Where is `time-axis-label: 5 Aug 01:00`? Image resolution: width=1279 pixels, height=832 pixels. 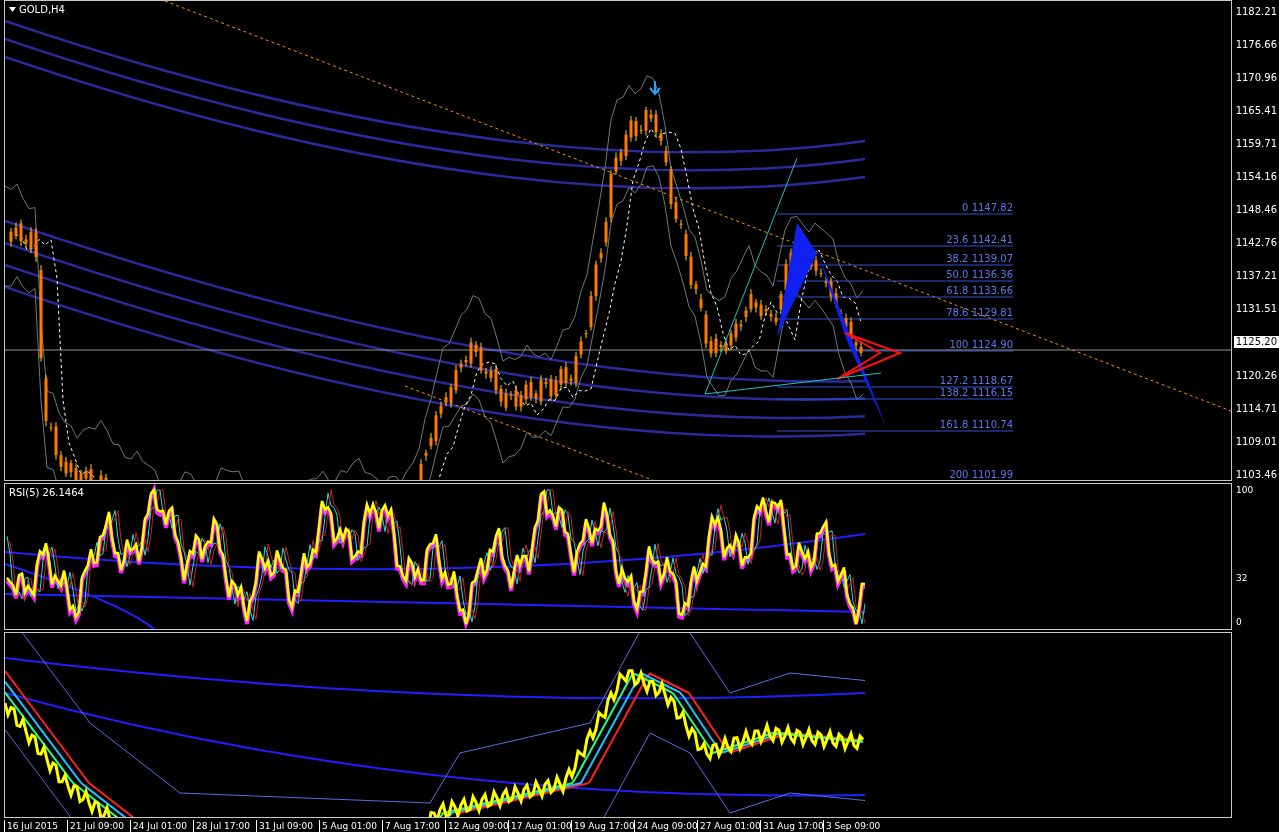
time-axis-label: 5 Aug 01:00 is located at coordinates (350, 826).